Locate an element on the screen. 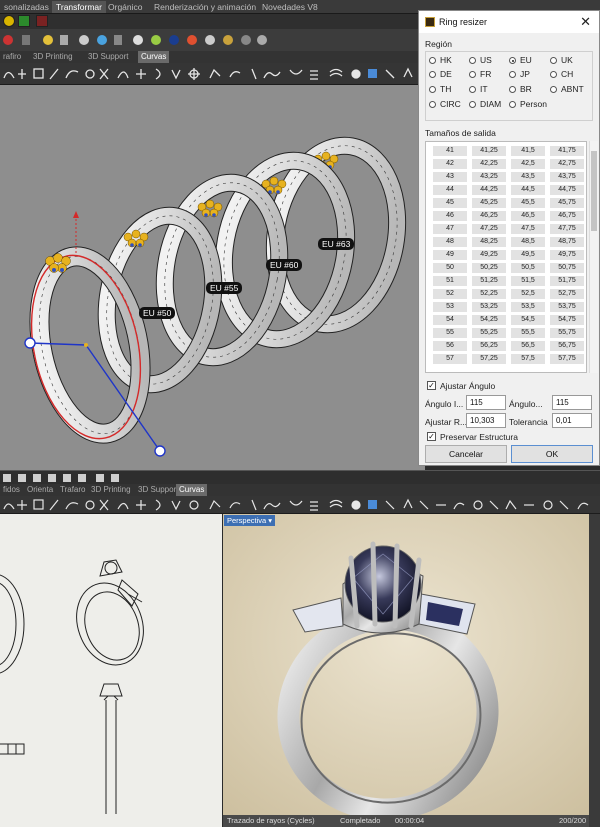 This screenshot has height=827, width=600. size-cell: 56,25 is located at coordinates (489, 346).